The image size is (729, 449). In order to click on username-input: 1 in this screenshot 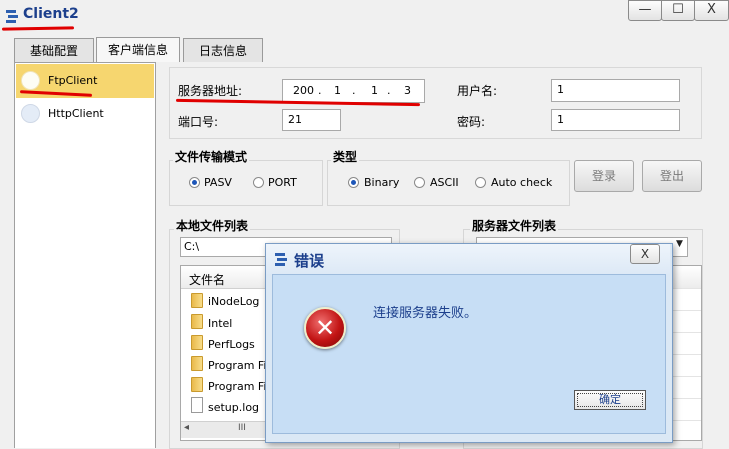, I will do `click(615, 90)`.